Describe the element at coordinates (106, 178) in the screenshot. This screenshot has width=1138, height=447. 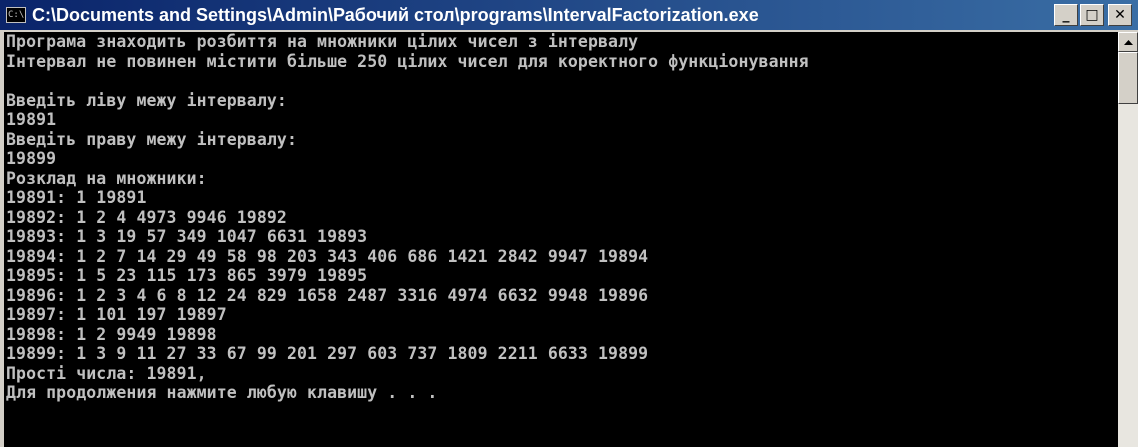
I see `console-line: Розклад на множники:` at that location.